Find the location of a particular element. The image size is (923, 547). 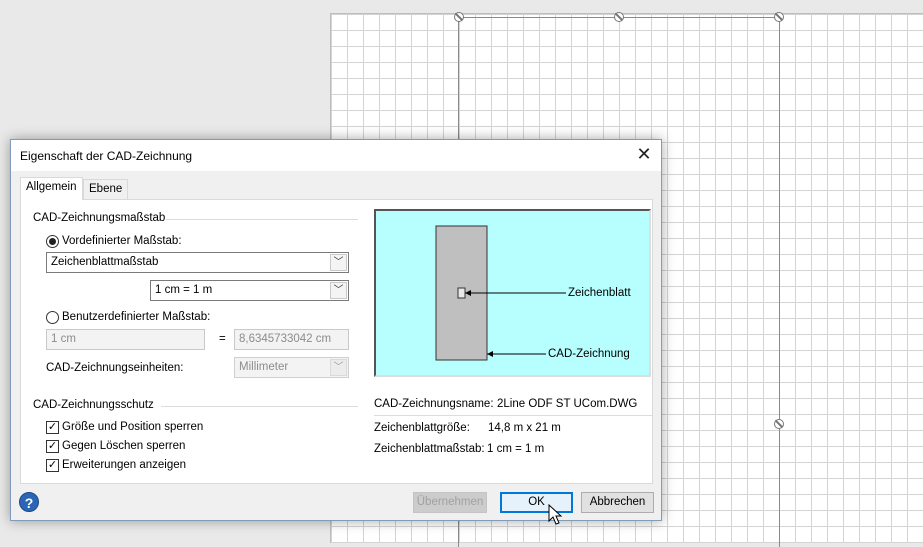

cad-preview: Zeichenblatt CAD-Zeichnung is located at coordinates (512, 293).